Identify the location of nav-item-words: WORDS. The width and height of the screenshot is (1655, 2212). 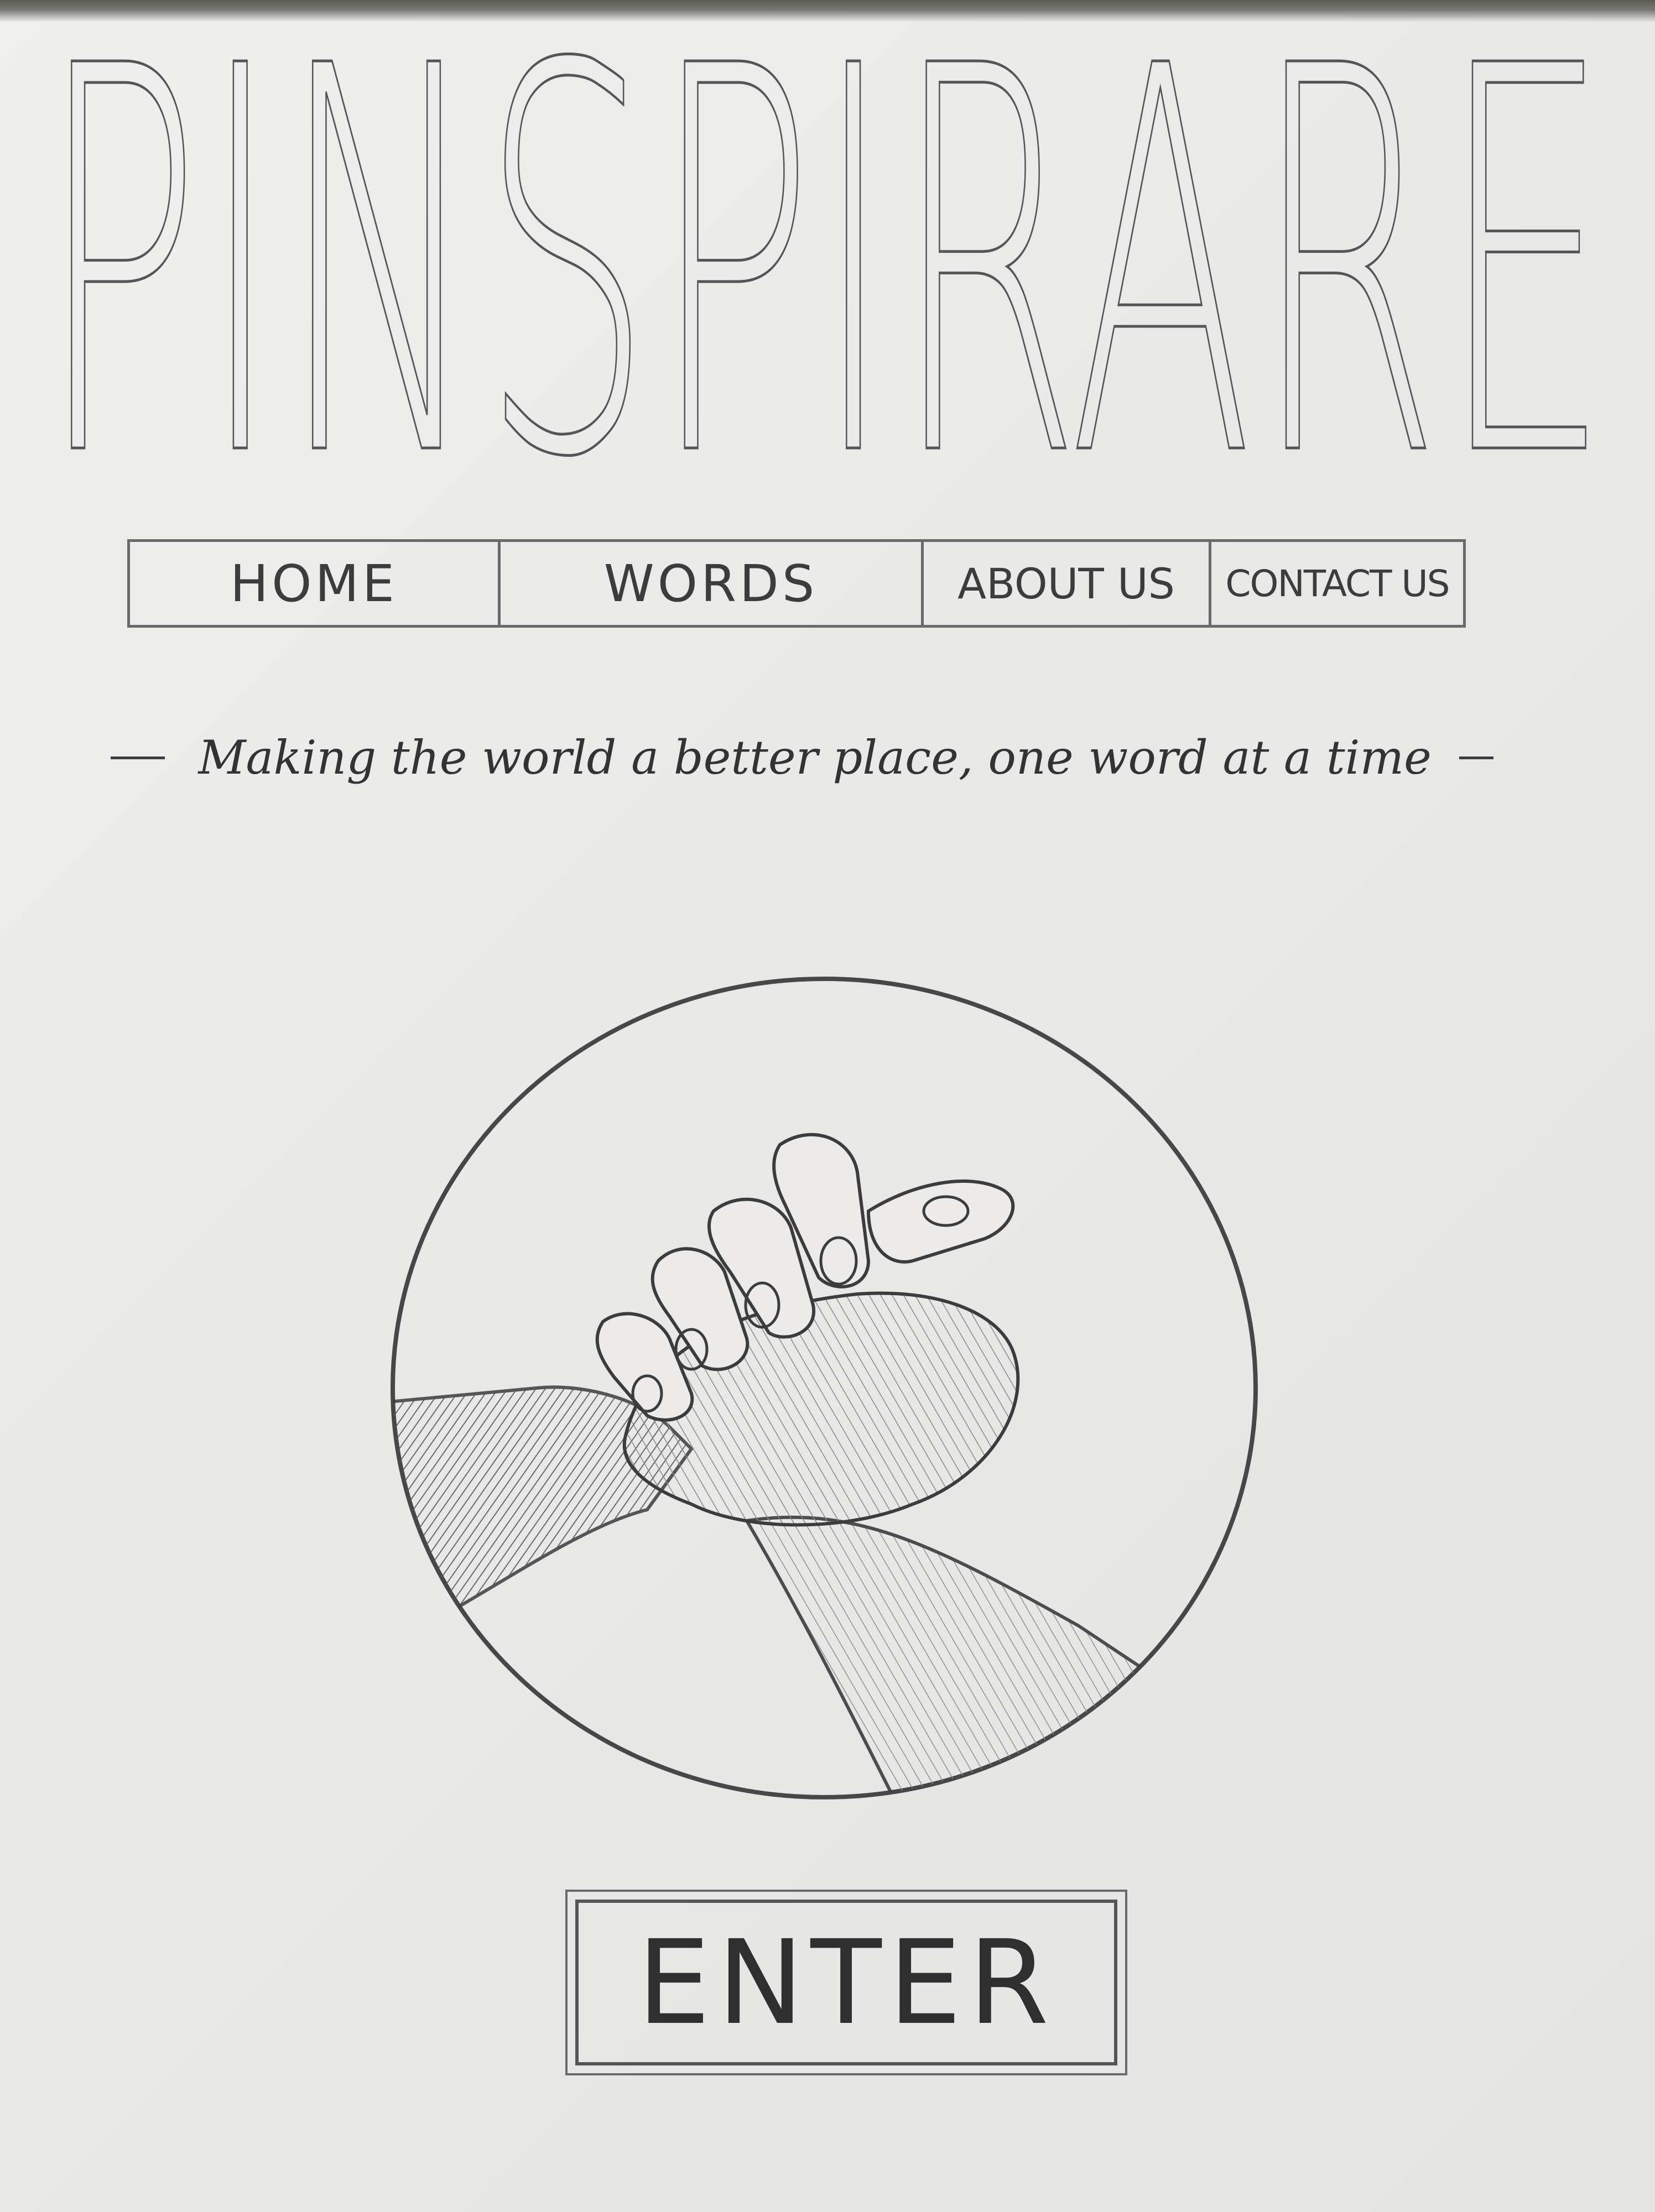
(712, 583).